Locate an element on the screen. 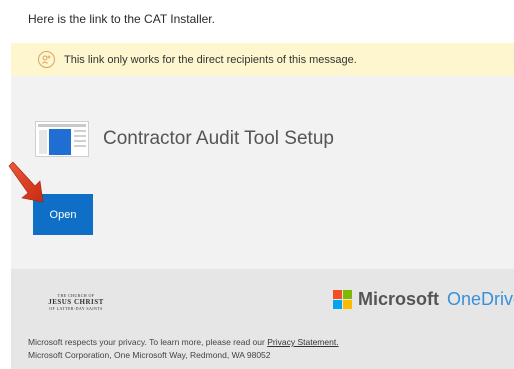  onedrive-wordmark: OneDrive is located at coordinates (480, 299).